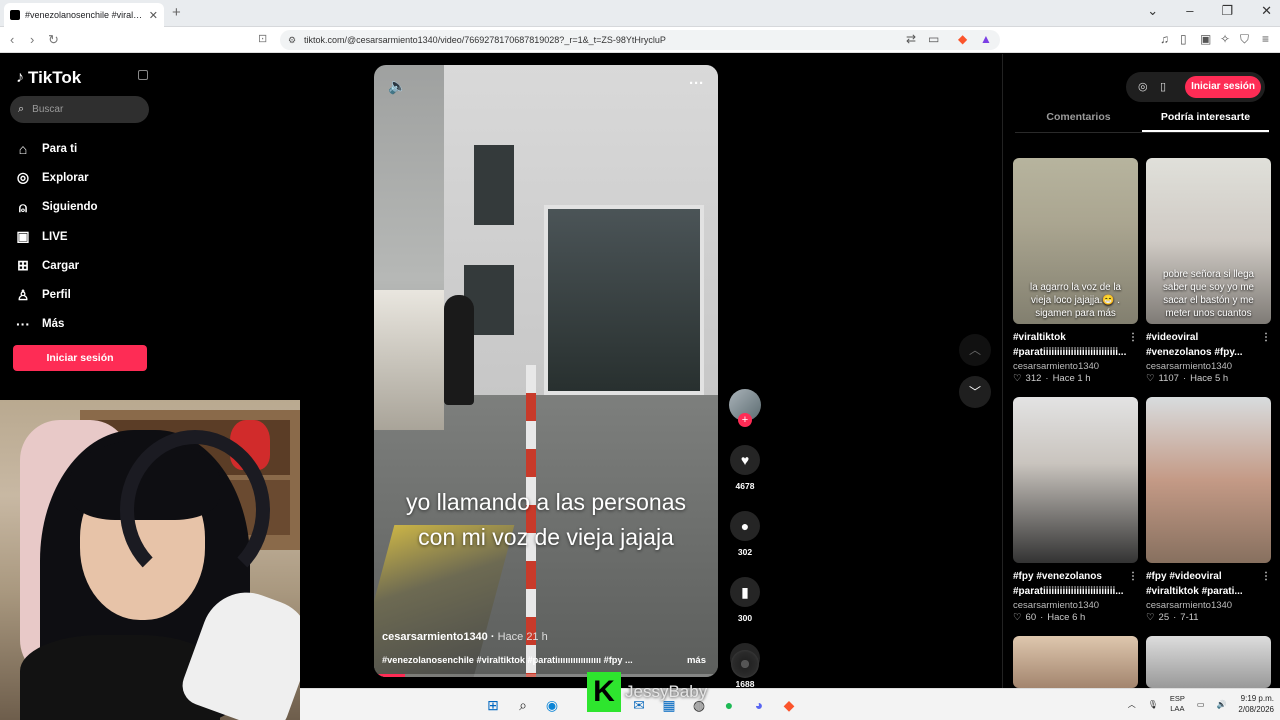 This screenshot has height=720, width=1280. Describe the element at coordinates (1164, 39) in the screenshot. I see `media-icon: ♫` at that location.